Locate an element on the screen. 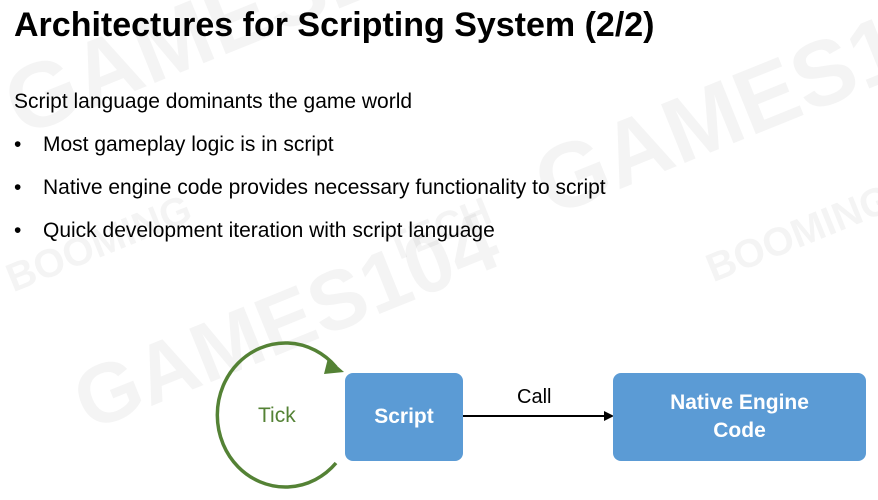 The width and height of the screenshot is (878, 500). script-box: Script is located at coordinates (404, 417).